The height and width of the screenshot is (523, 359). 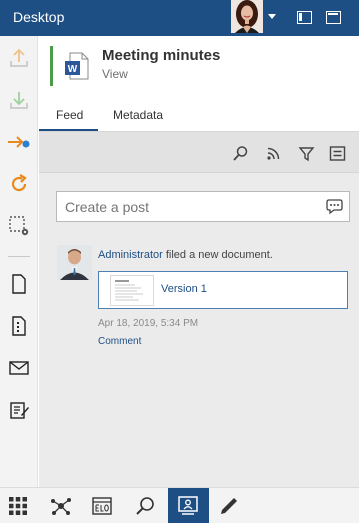 I want to click on refresh-icon, so click(x=19, y=184).